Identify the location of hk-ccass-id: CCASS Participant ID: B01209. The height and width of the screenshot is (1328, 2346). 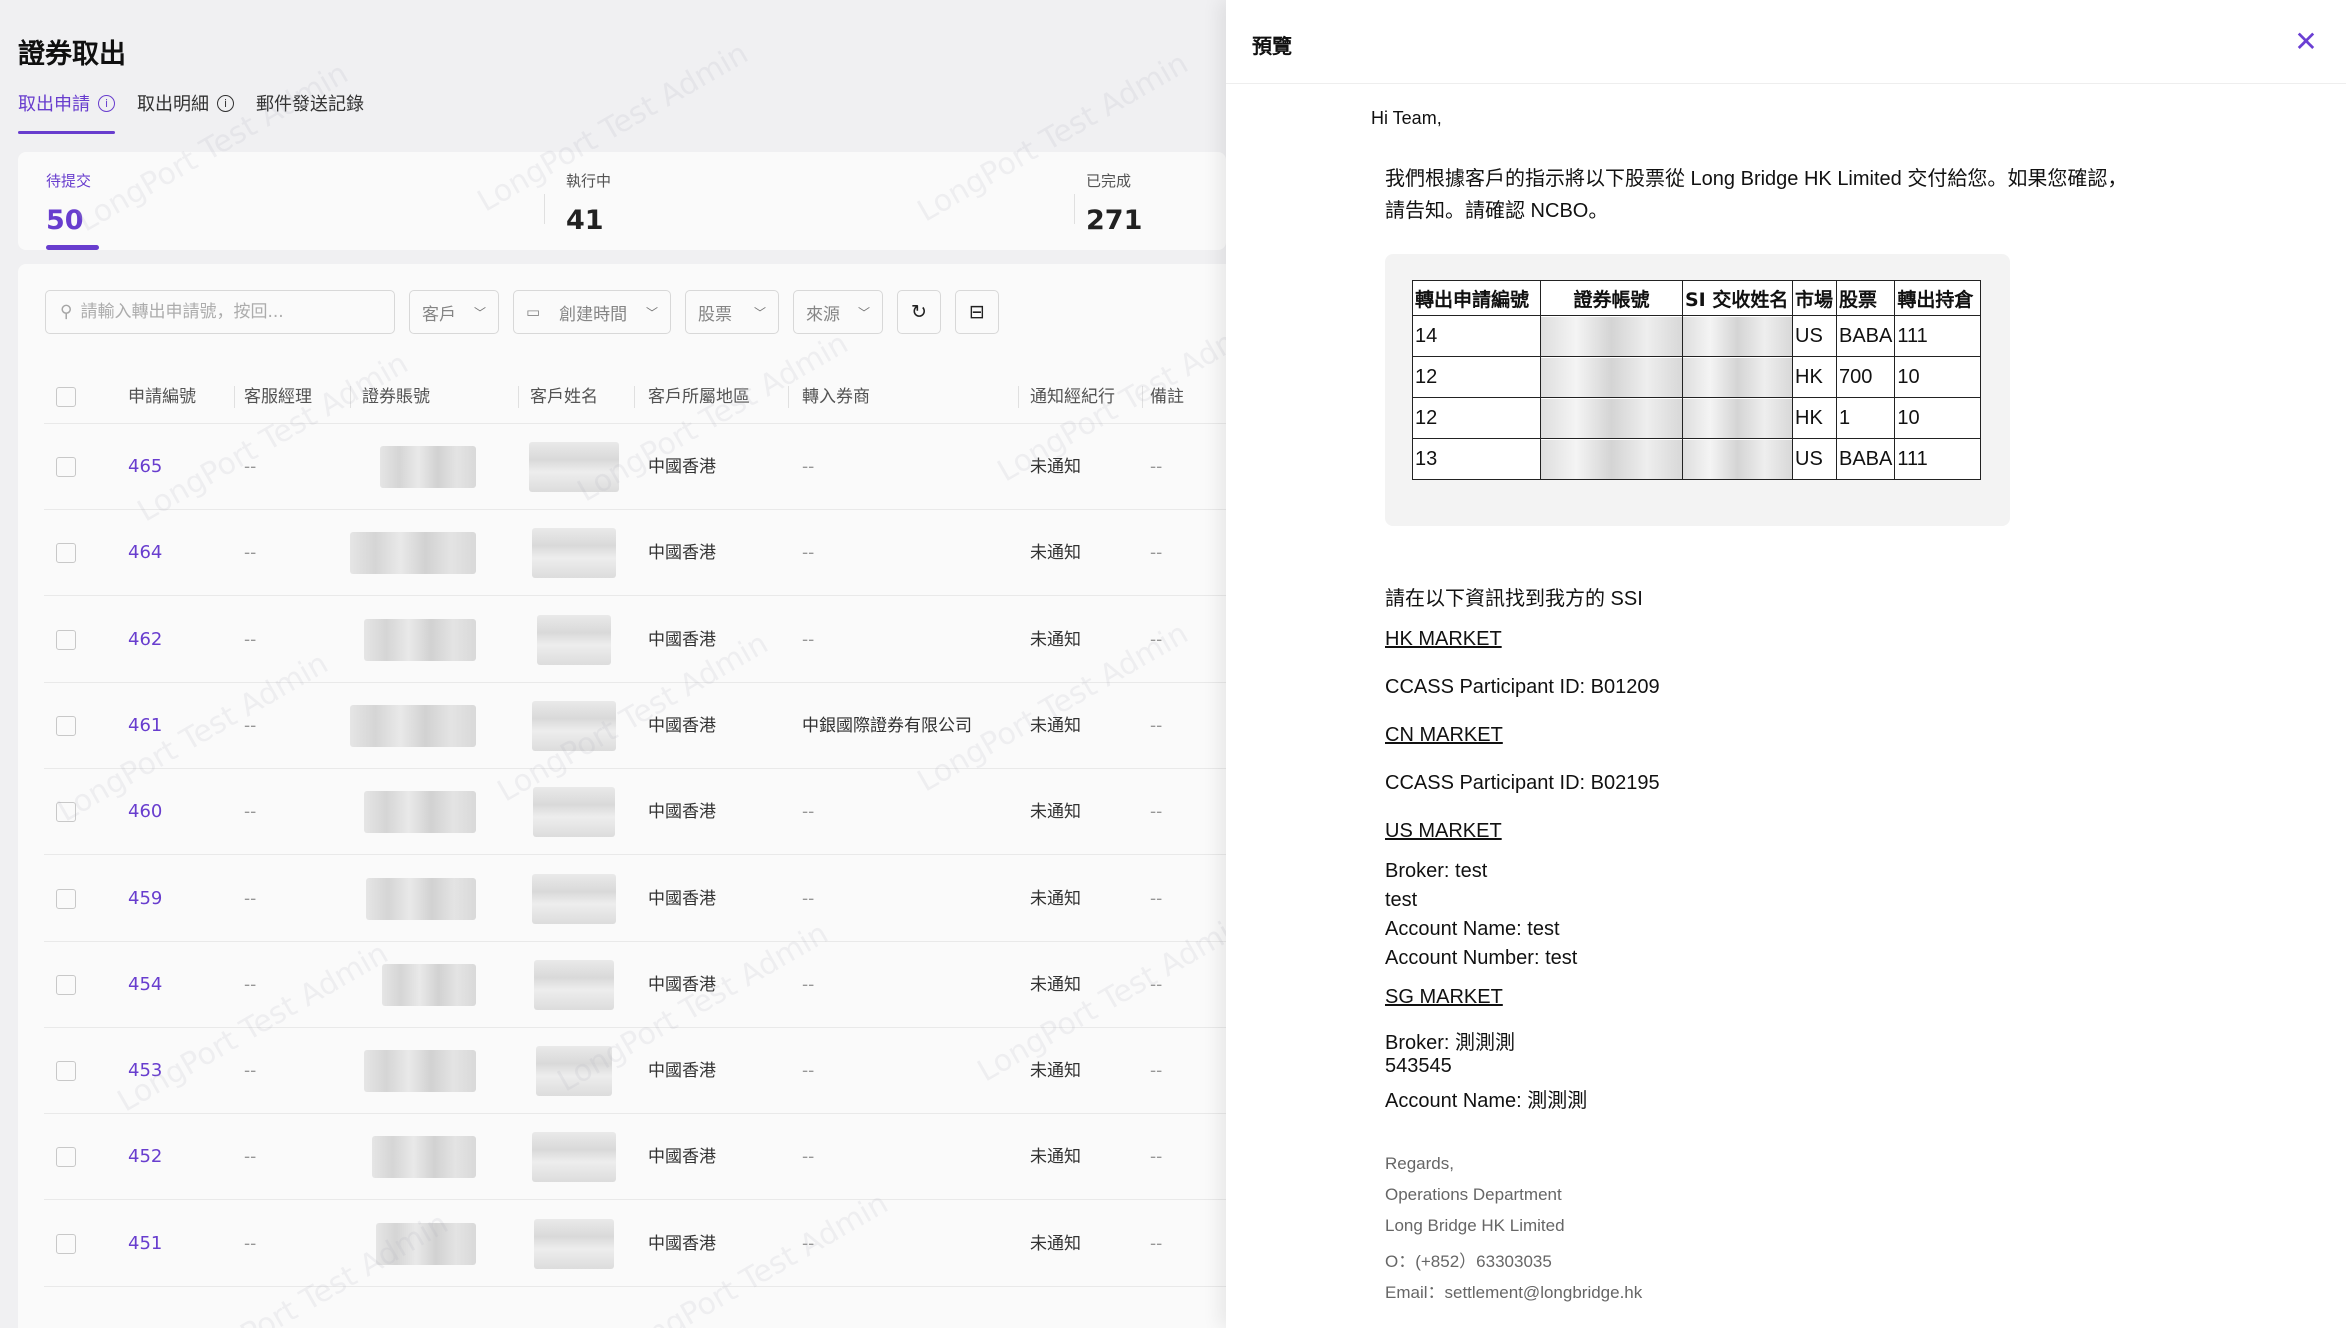
(1522, 687).